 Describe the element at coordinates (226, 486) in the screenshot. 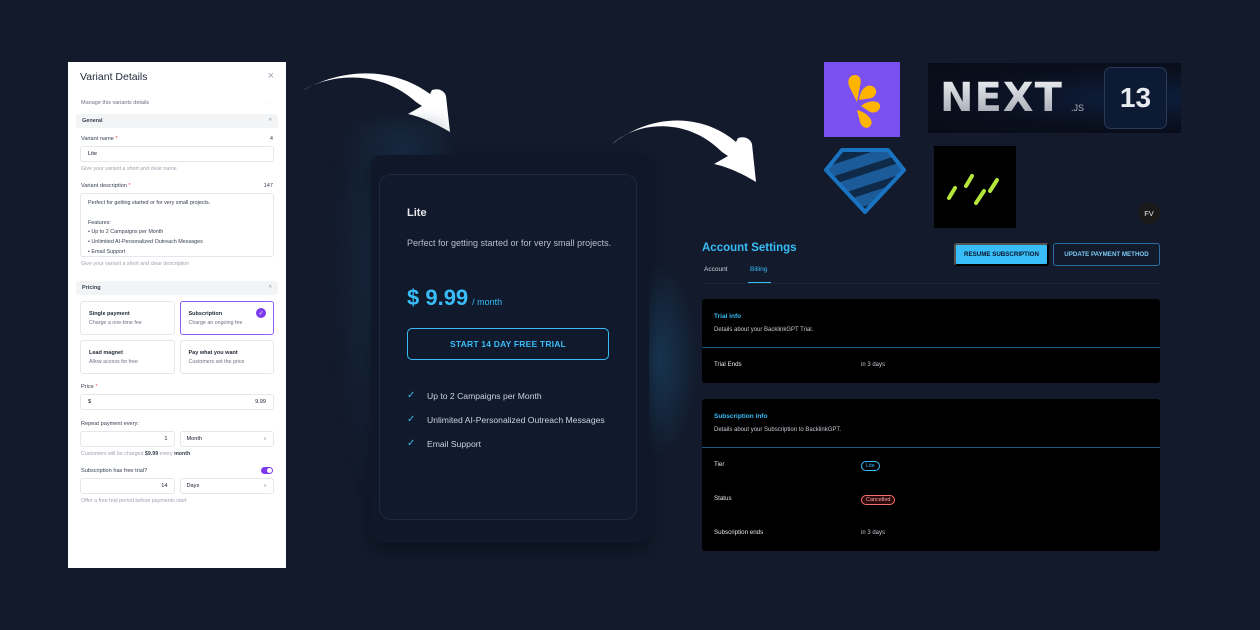

I see `trial-unit-select: Days ∨` at that location.